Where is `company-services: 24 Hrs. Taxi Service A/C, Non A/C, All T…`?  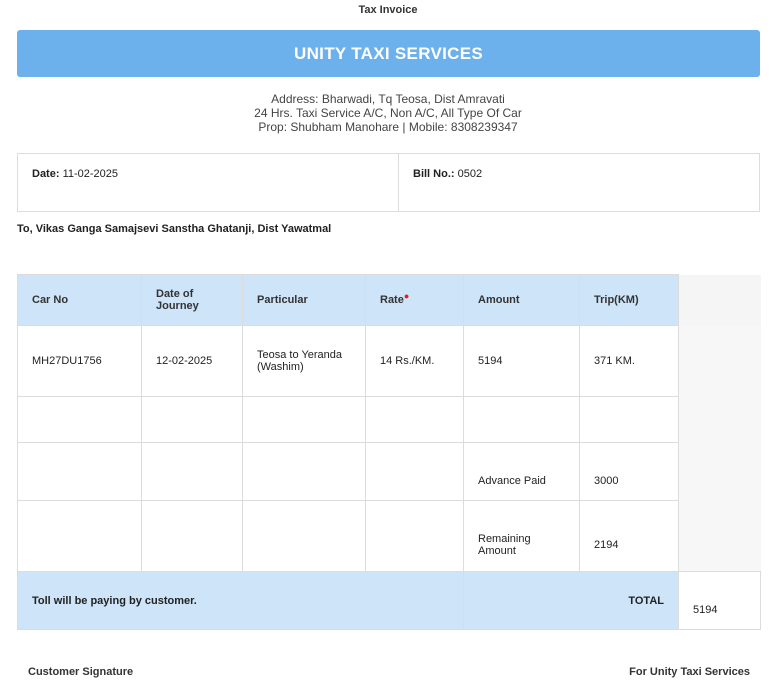 company-services: 24 Hrs. Taxi Service A/C, Non A/C, All T… is located at coordinates (388, 113).